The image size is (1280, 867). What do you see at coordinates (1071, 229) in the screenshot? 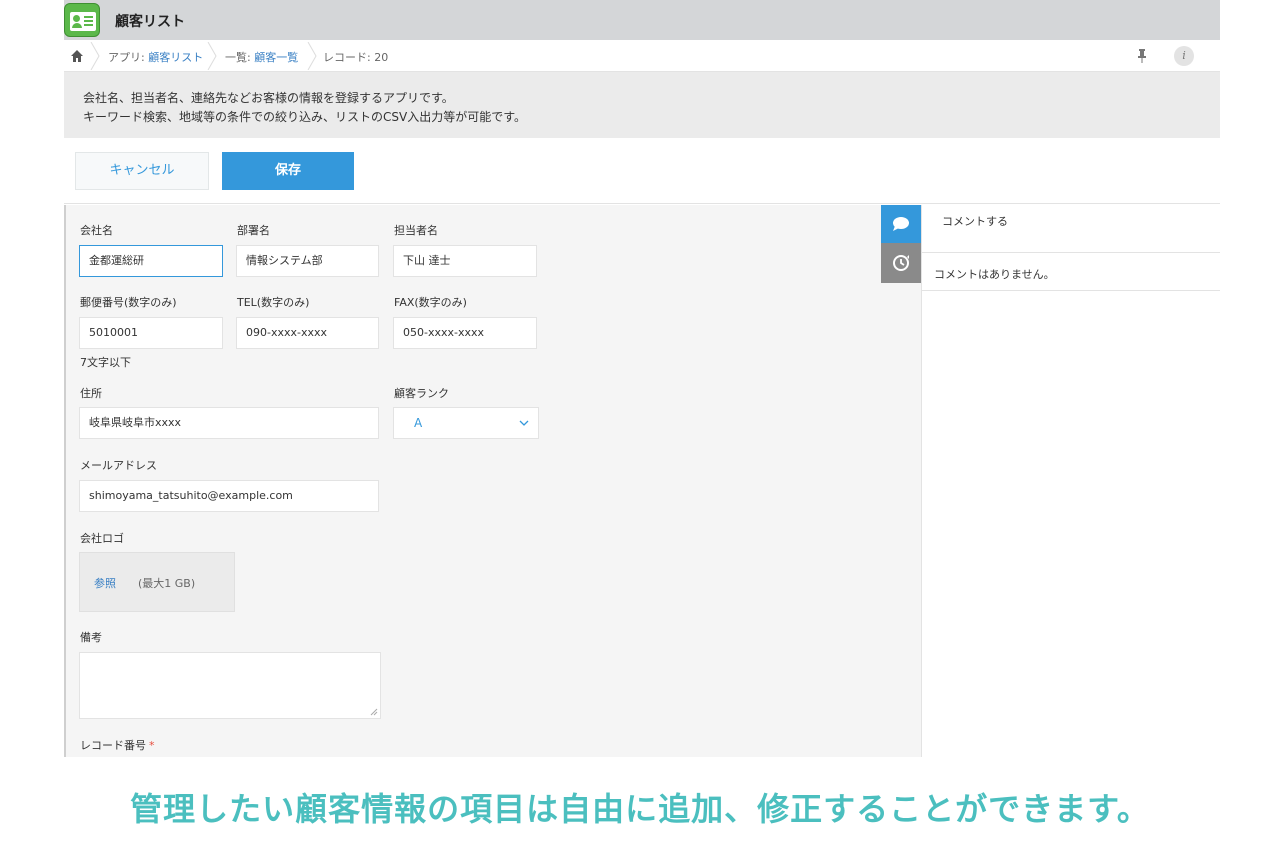
I see `comment-input: コメントする` at bounding box center [1071, 229].